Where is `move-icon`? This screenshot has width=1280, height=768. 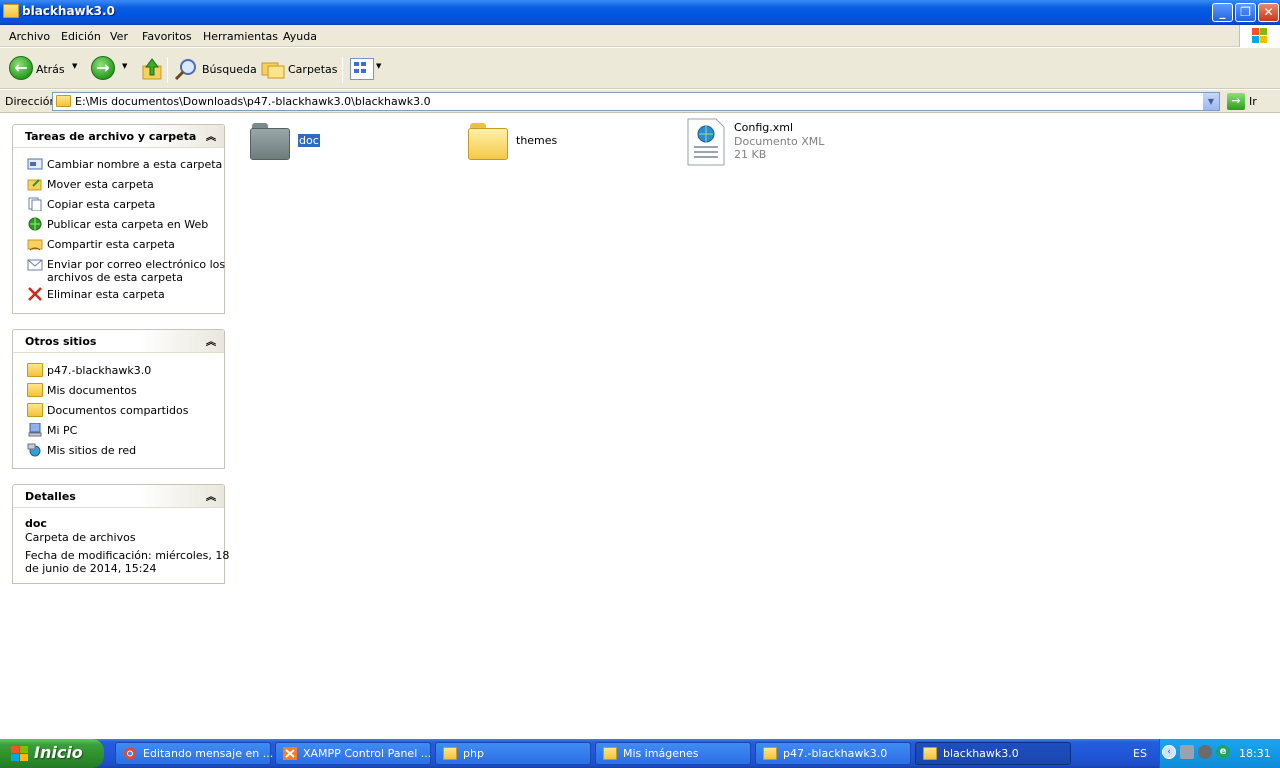
move-icon is located at coordinates (34, 185).